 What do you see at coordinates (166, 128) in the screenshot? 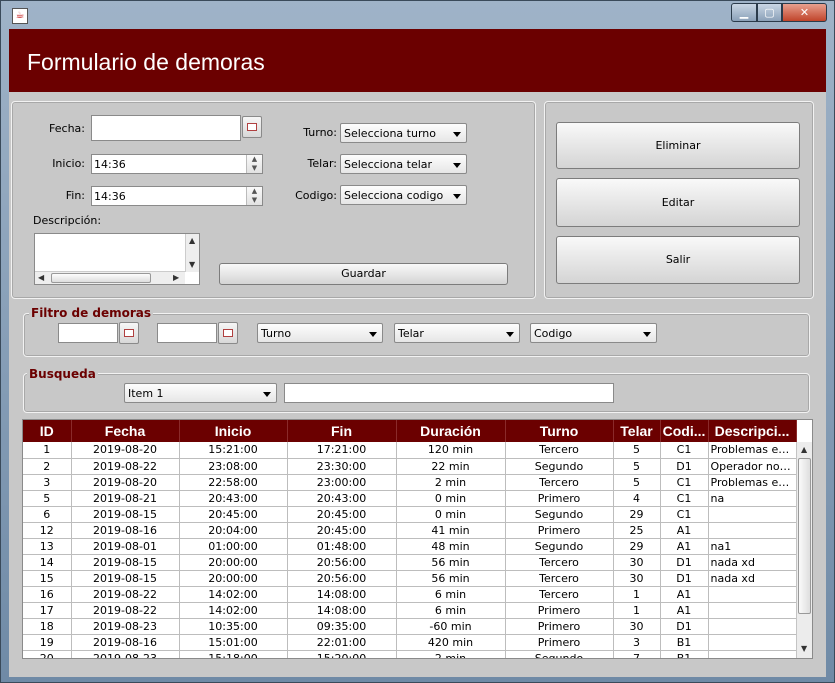
I see `fecha-input` at bounding box center [166, 128].